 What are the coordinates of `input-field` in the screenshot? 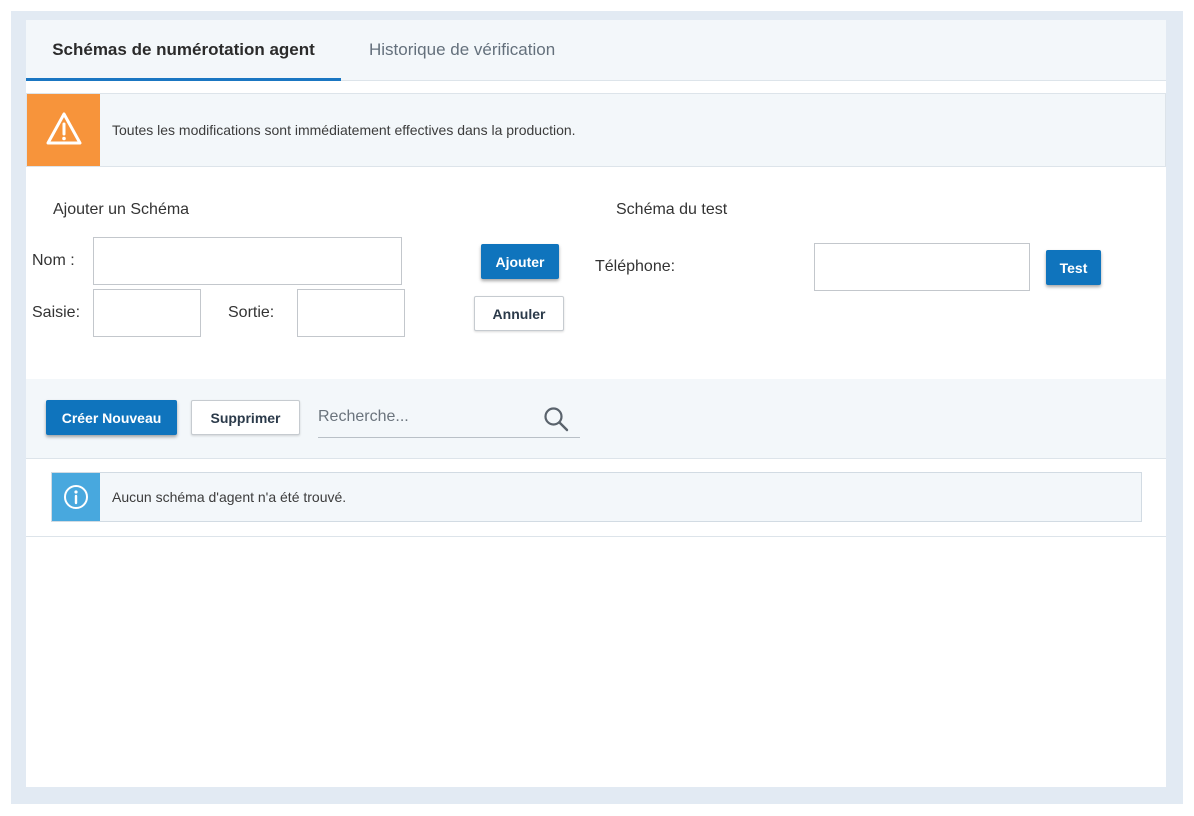 It's located at (147, 313).